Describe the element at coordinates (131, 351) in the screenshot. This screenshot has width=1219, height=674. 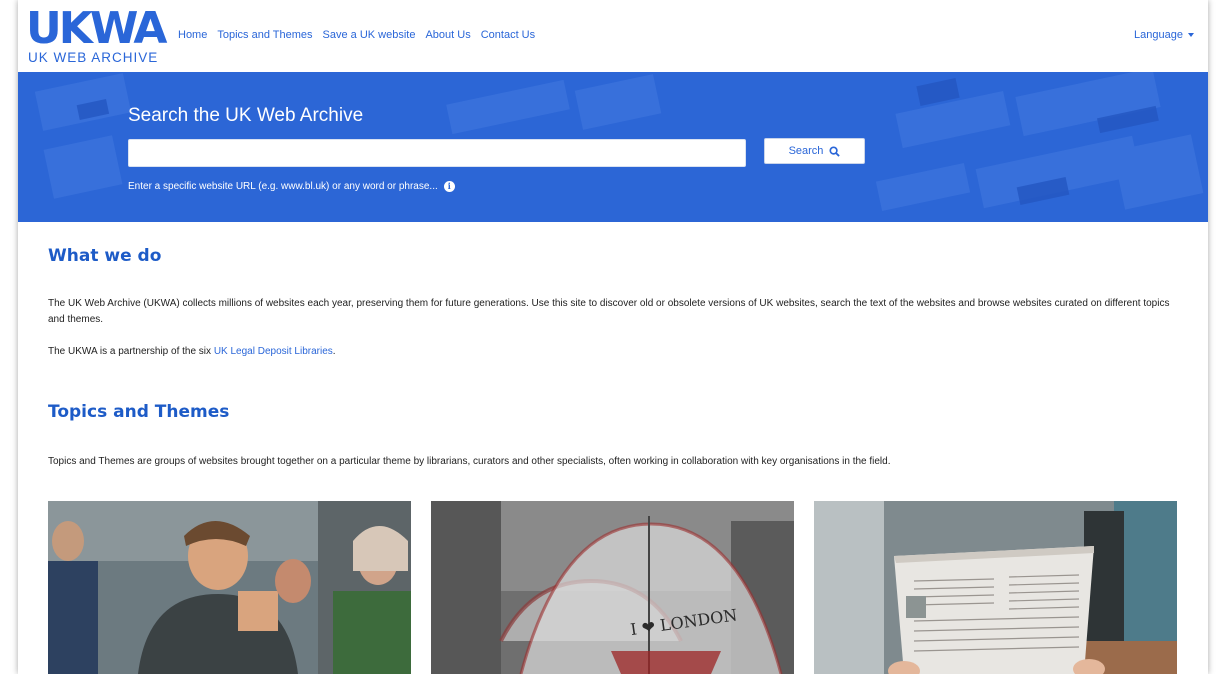
I see `partnership-prefix: The UKWA is a partnership of the six` at that location.